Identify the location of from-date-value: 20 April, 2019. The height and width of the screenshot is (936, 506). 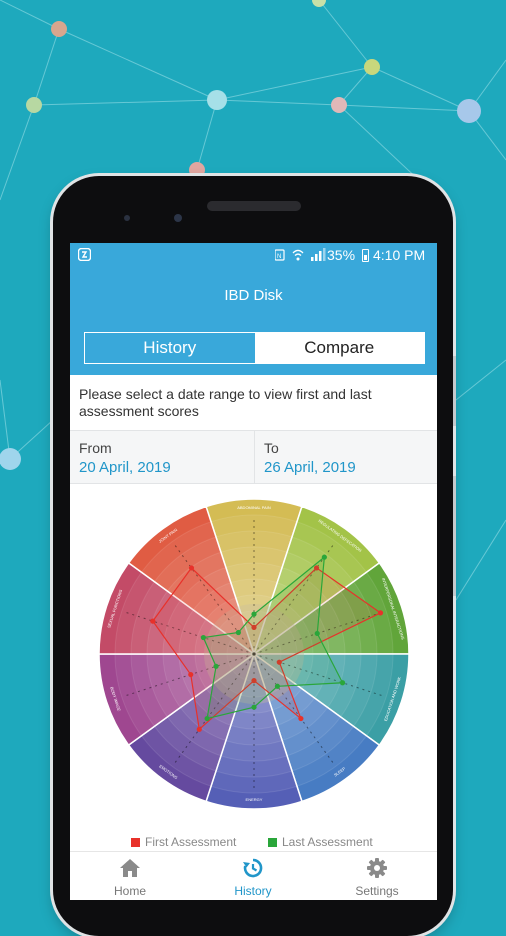
(125, 467).